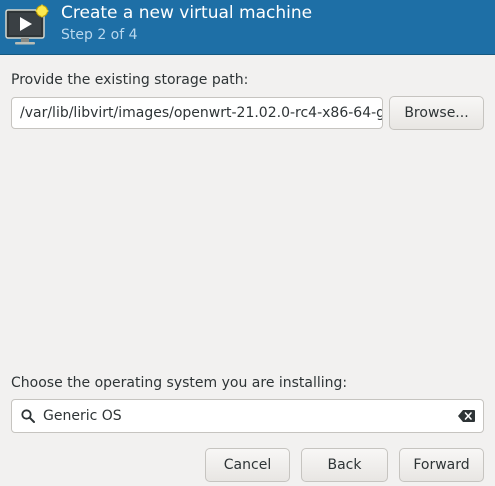 The width and height of the screenshot is (495, 486). What do you see at coordinates (247, 465) in the screenshot?
I see `cancel-button: Cancel` at bounding box center [247, 465].